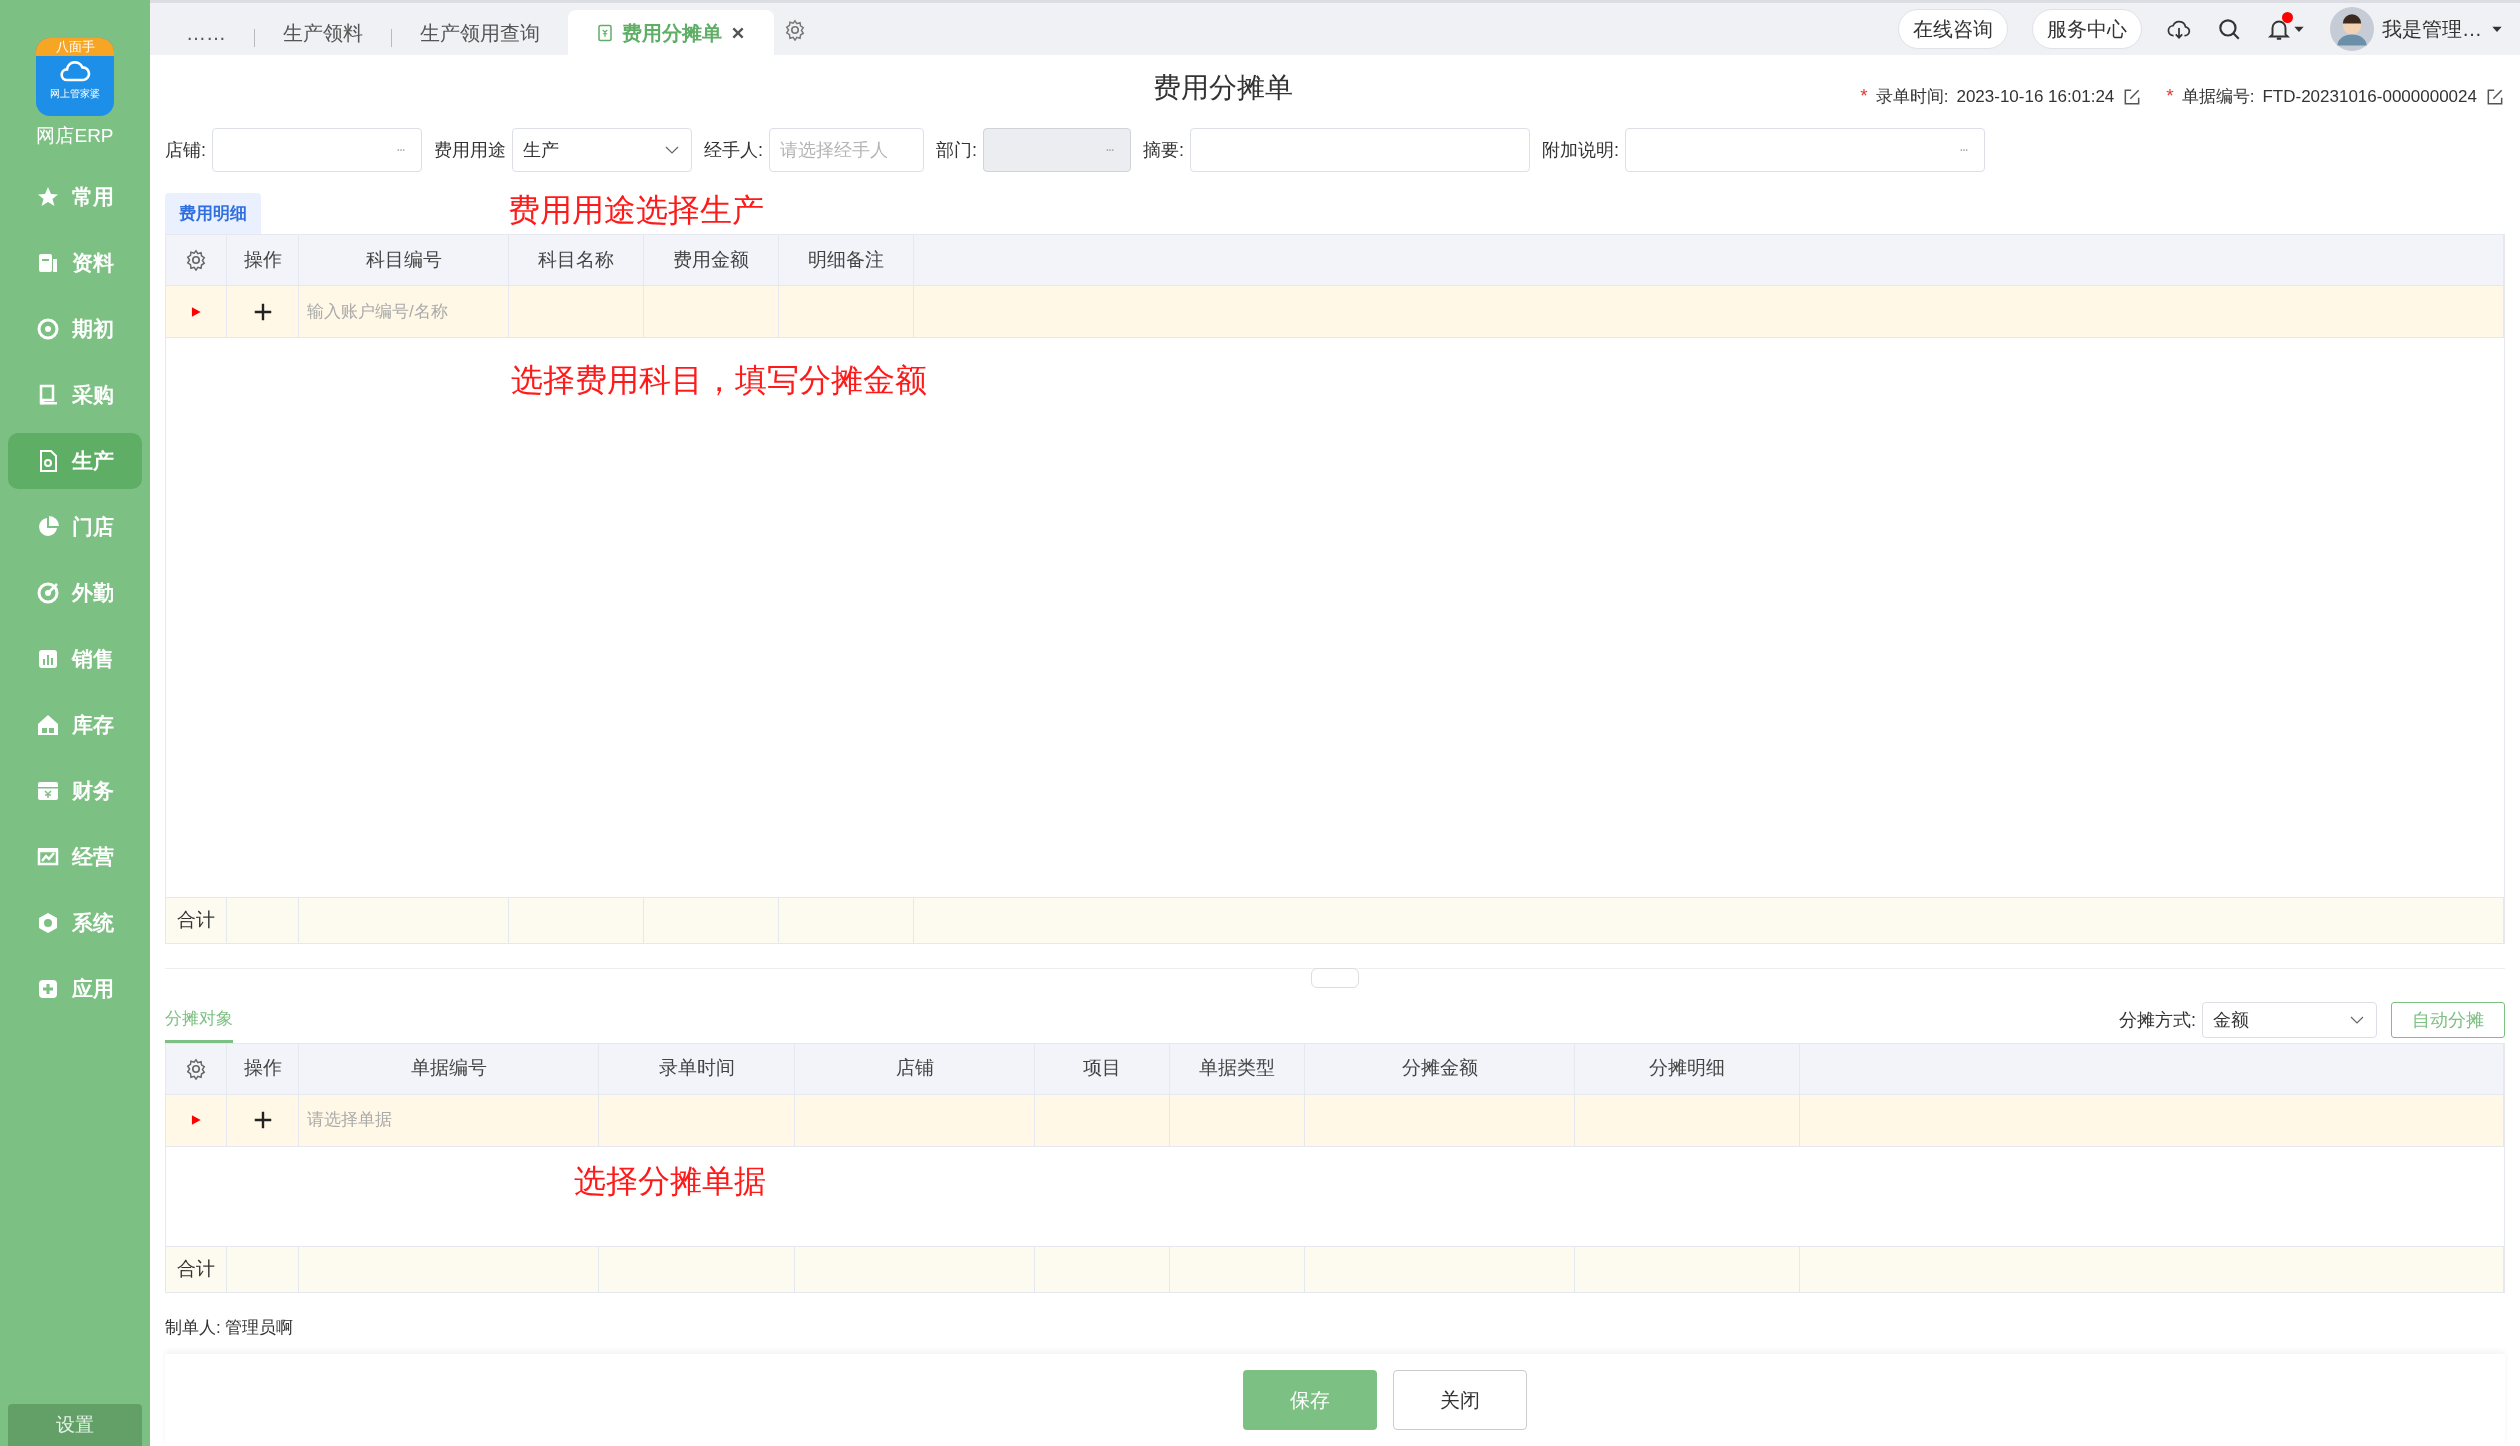 The image size is (2520, 1446). Describe the element at coordinates (323, 32) in the screenshot. I see `tab: 生产领料` at that location.